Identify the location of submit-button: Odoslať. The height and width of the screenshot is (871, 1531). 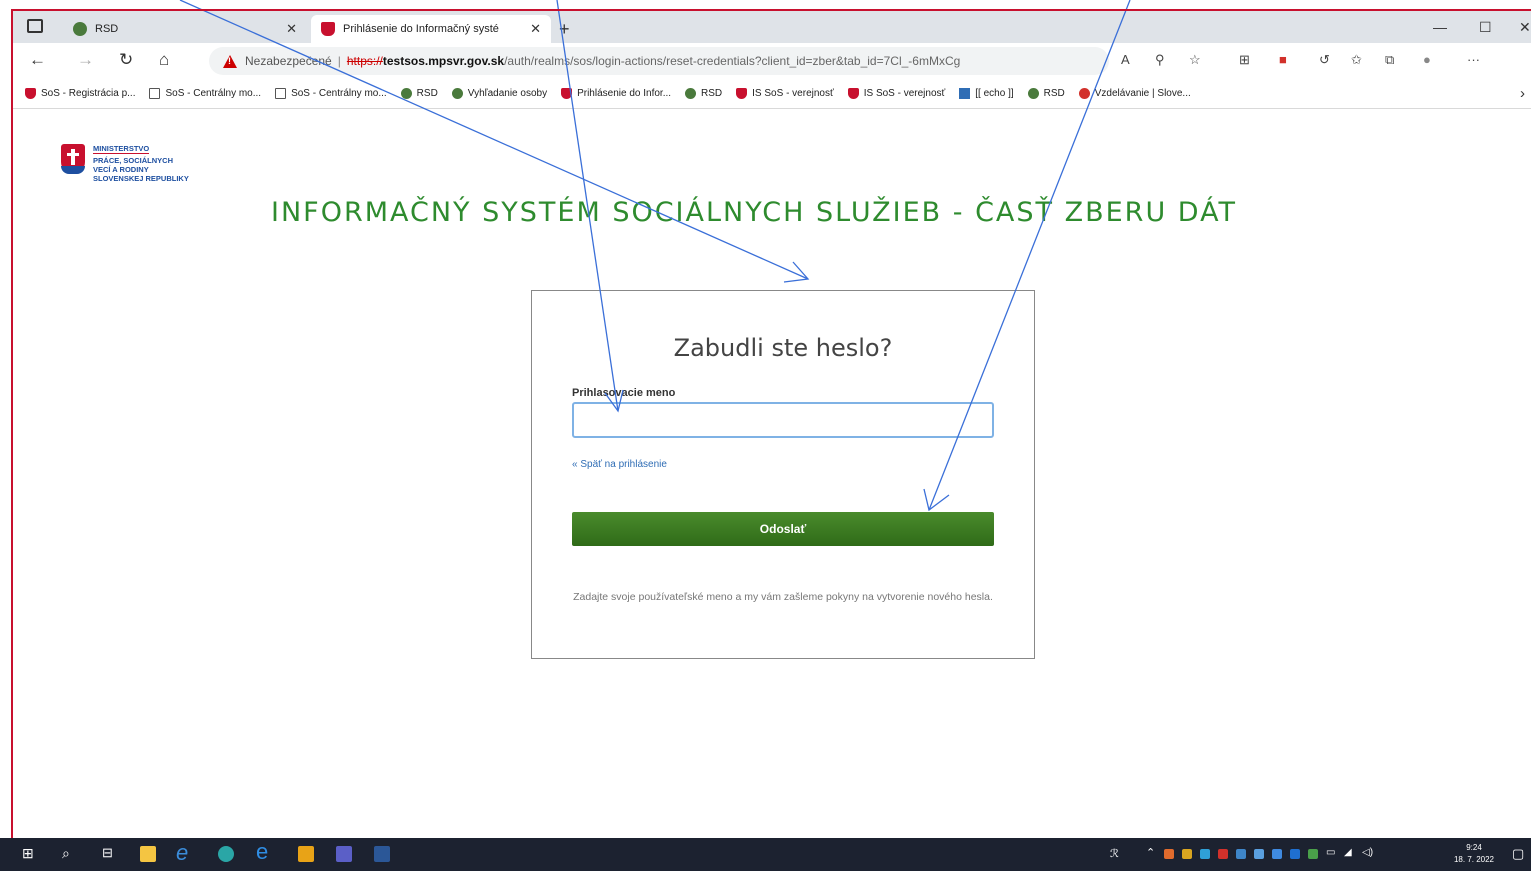
(783, 529).